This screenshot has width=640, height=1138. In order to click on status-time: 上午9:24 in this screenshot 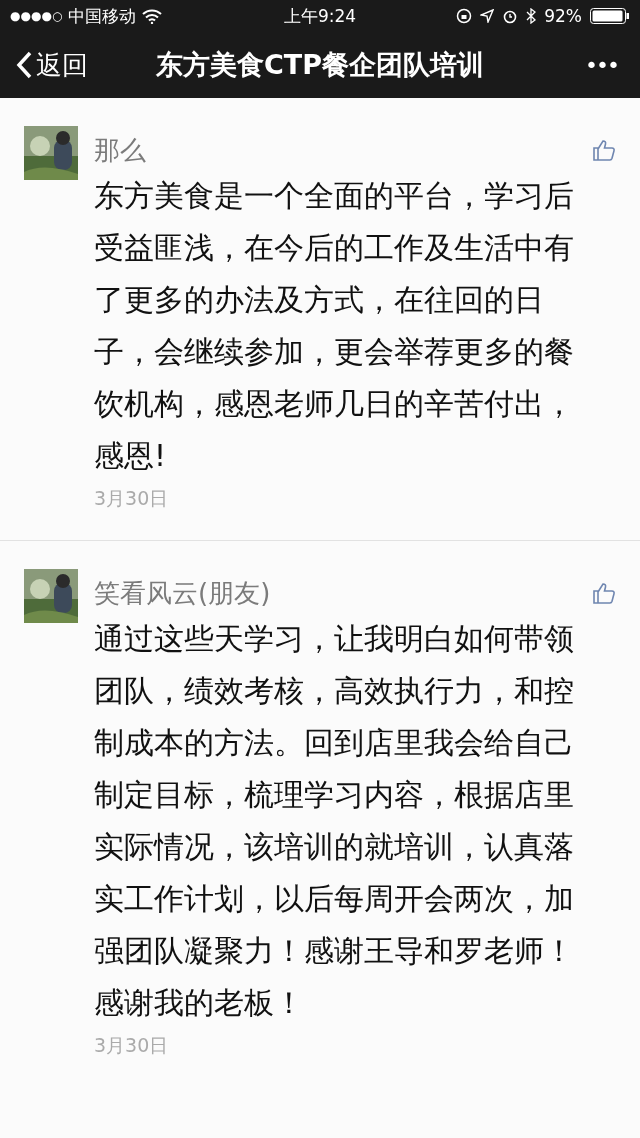, I will do `click(320, 15)`.